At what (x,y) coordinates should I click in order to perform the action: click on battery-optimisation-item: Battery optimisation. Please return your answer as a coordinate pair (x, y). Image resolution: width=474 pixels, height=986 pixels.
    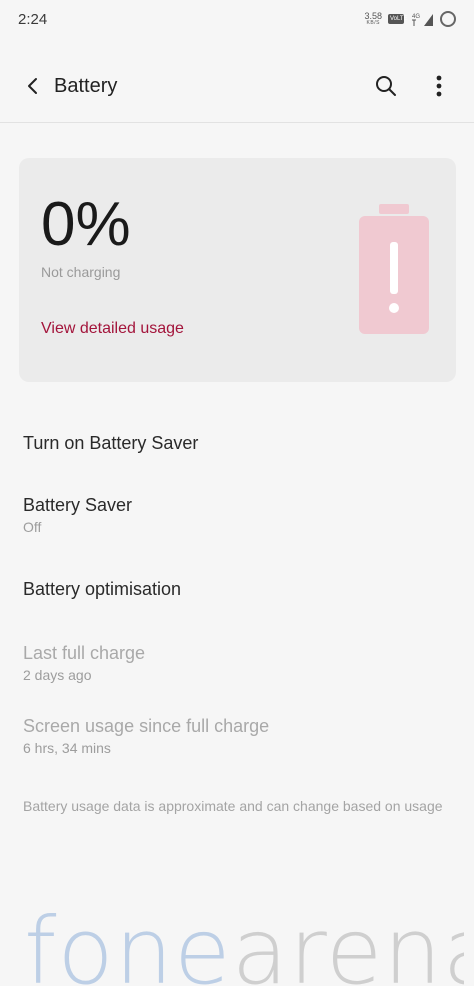
    Looking at the image, I should click on (238, 589).